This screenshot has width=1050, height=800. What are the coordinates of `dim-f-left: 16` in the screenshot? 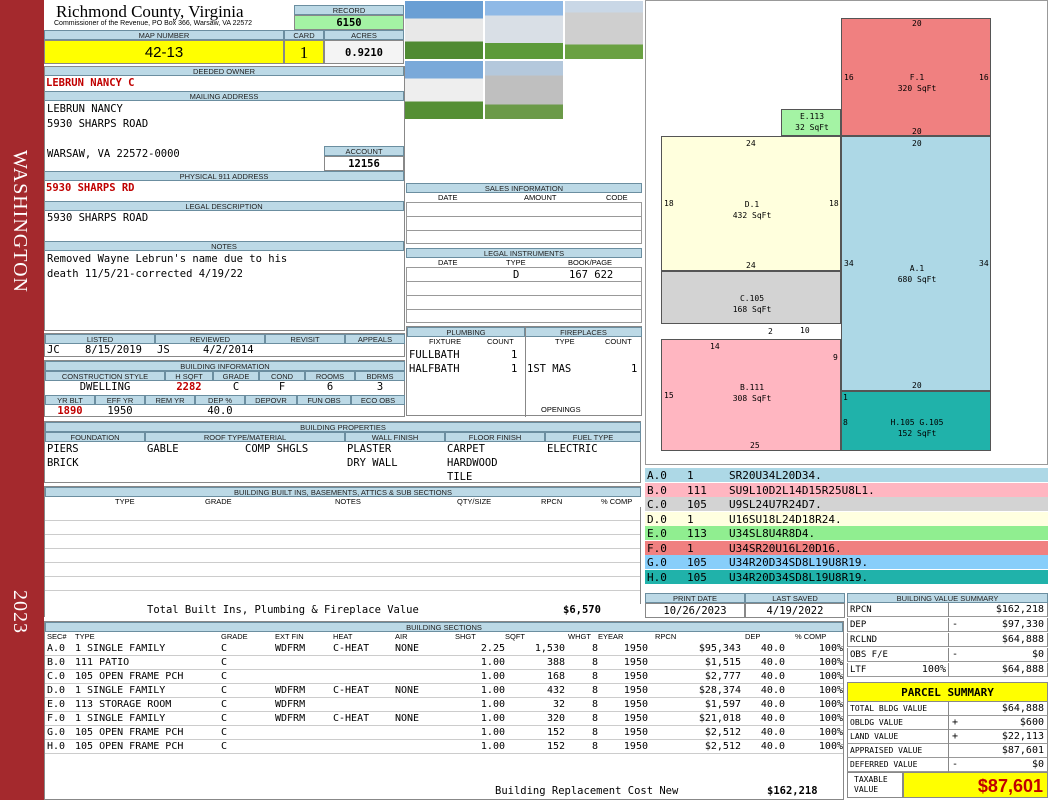 It's located at (849, 77).